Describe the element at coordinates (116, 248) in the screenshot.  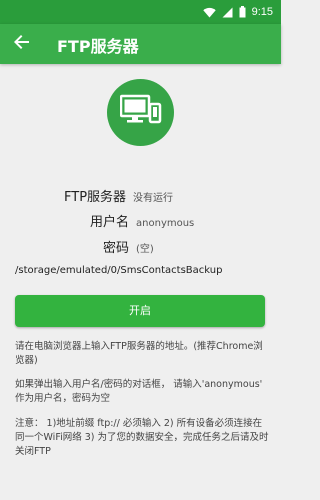
I see `password-label: 密码` at that location.